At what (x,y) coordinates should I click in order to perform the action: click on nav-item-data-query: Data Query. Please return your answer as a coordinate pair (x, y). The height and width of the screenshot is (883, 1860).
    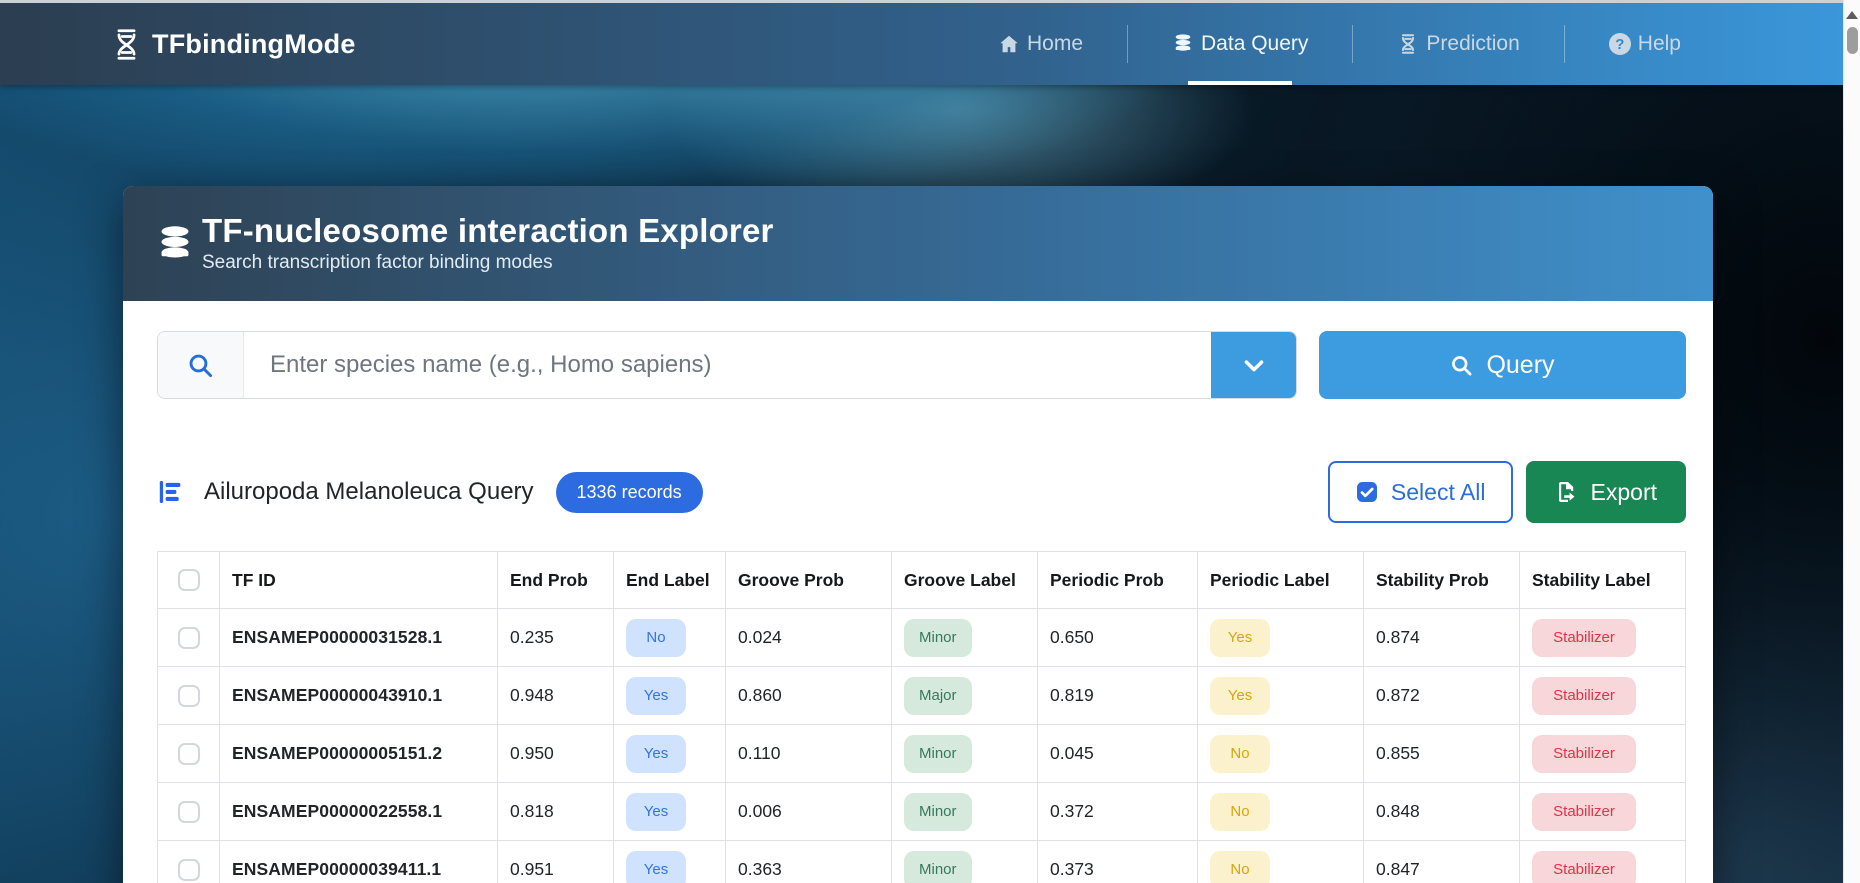
    Looking at the image, I should click on (1240, 44).